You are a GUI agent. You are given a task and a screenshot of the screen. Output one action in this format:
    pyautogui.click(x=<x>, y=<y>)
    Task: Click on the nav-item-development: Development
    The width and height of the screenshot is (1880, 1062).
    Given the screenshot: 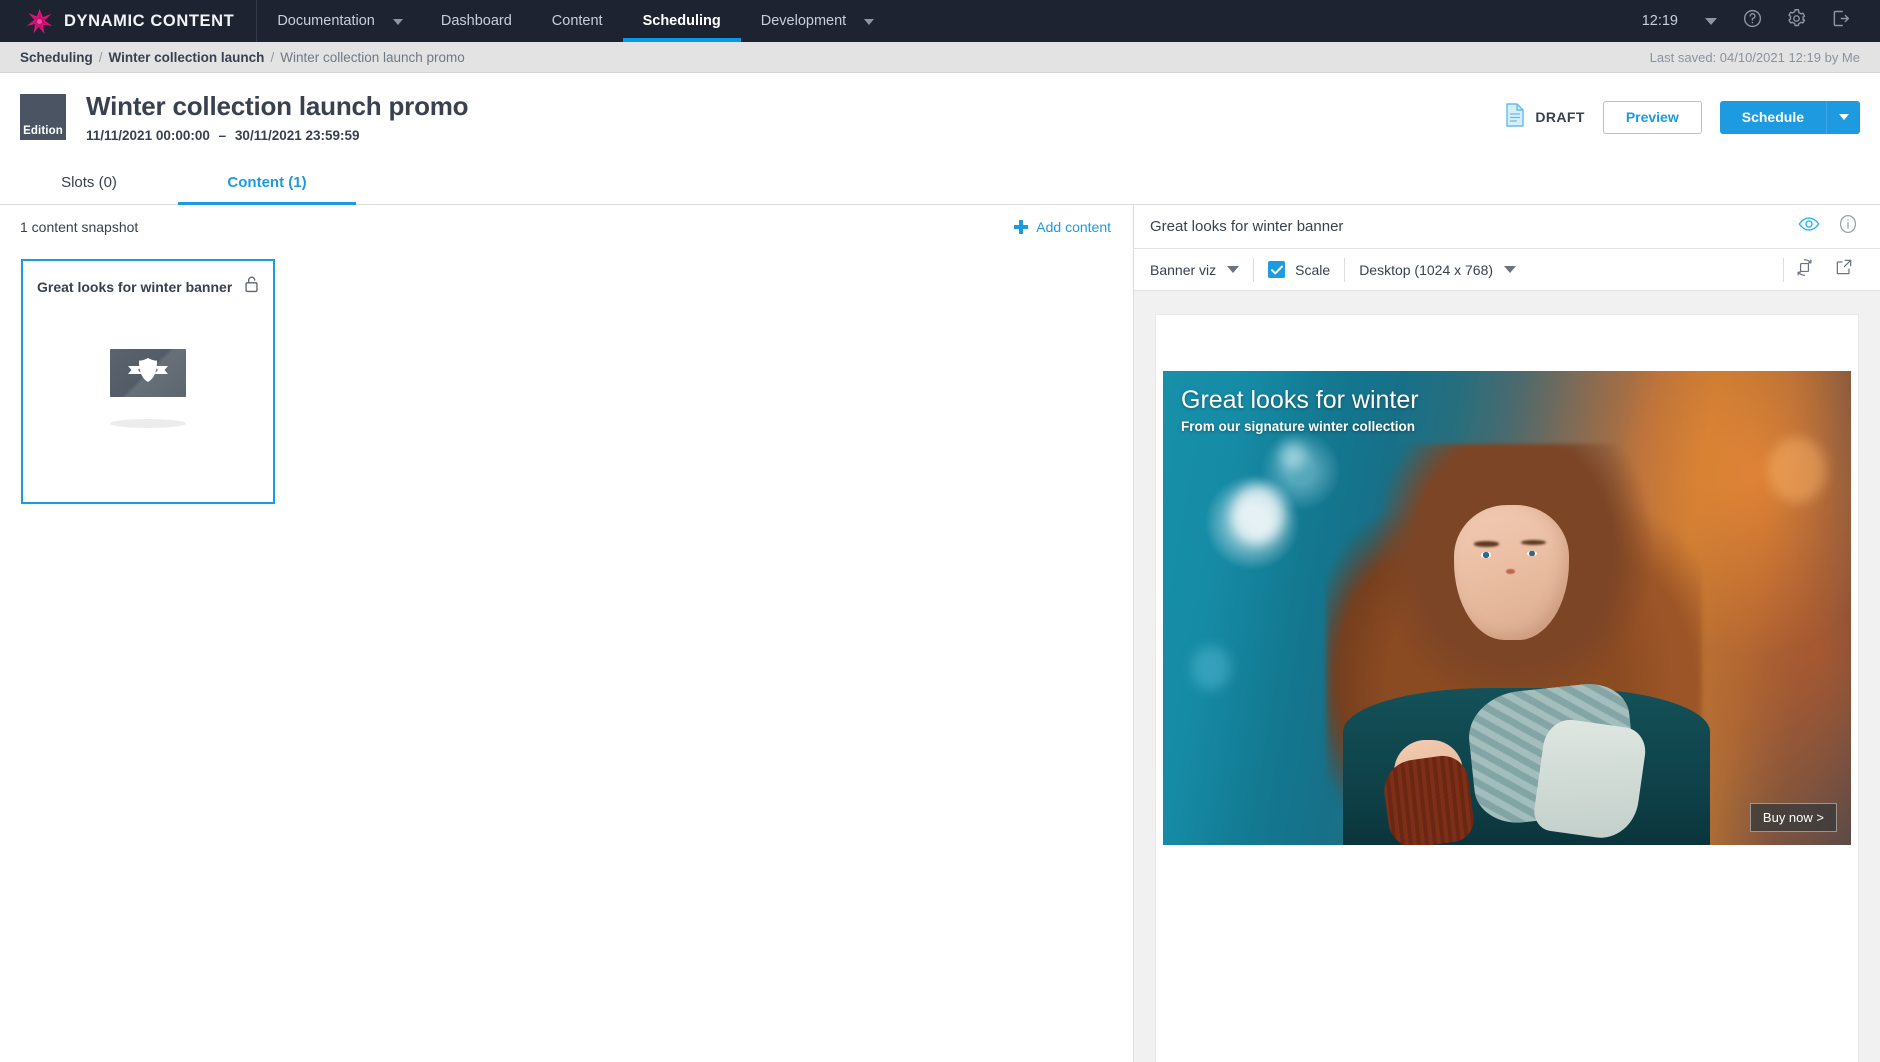 What is the action you would take?
    pyautogui.click(x=816, y=21)
    